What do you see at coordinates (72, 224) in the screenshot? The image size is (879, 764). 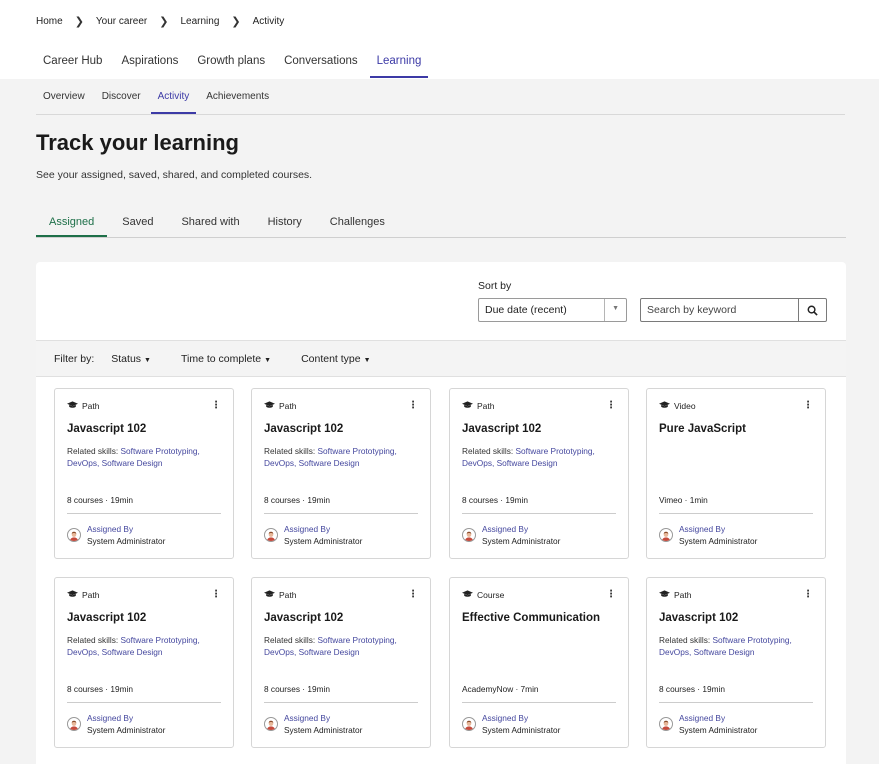 I see `tab-assigned: Assigned` at bounding box center [72, 224].